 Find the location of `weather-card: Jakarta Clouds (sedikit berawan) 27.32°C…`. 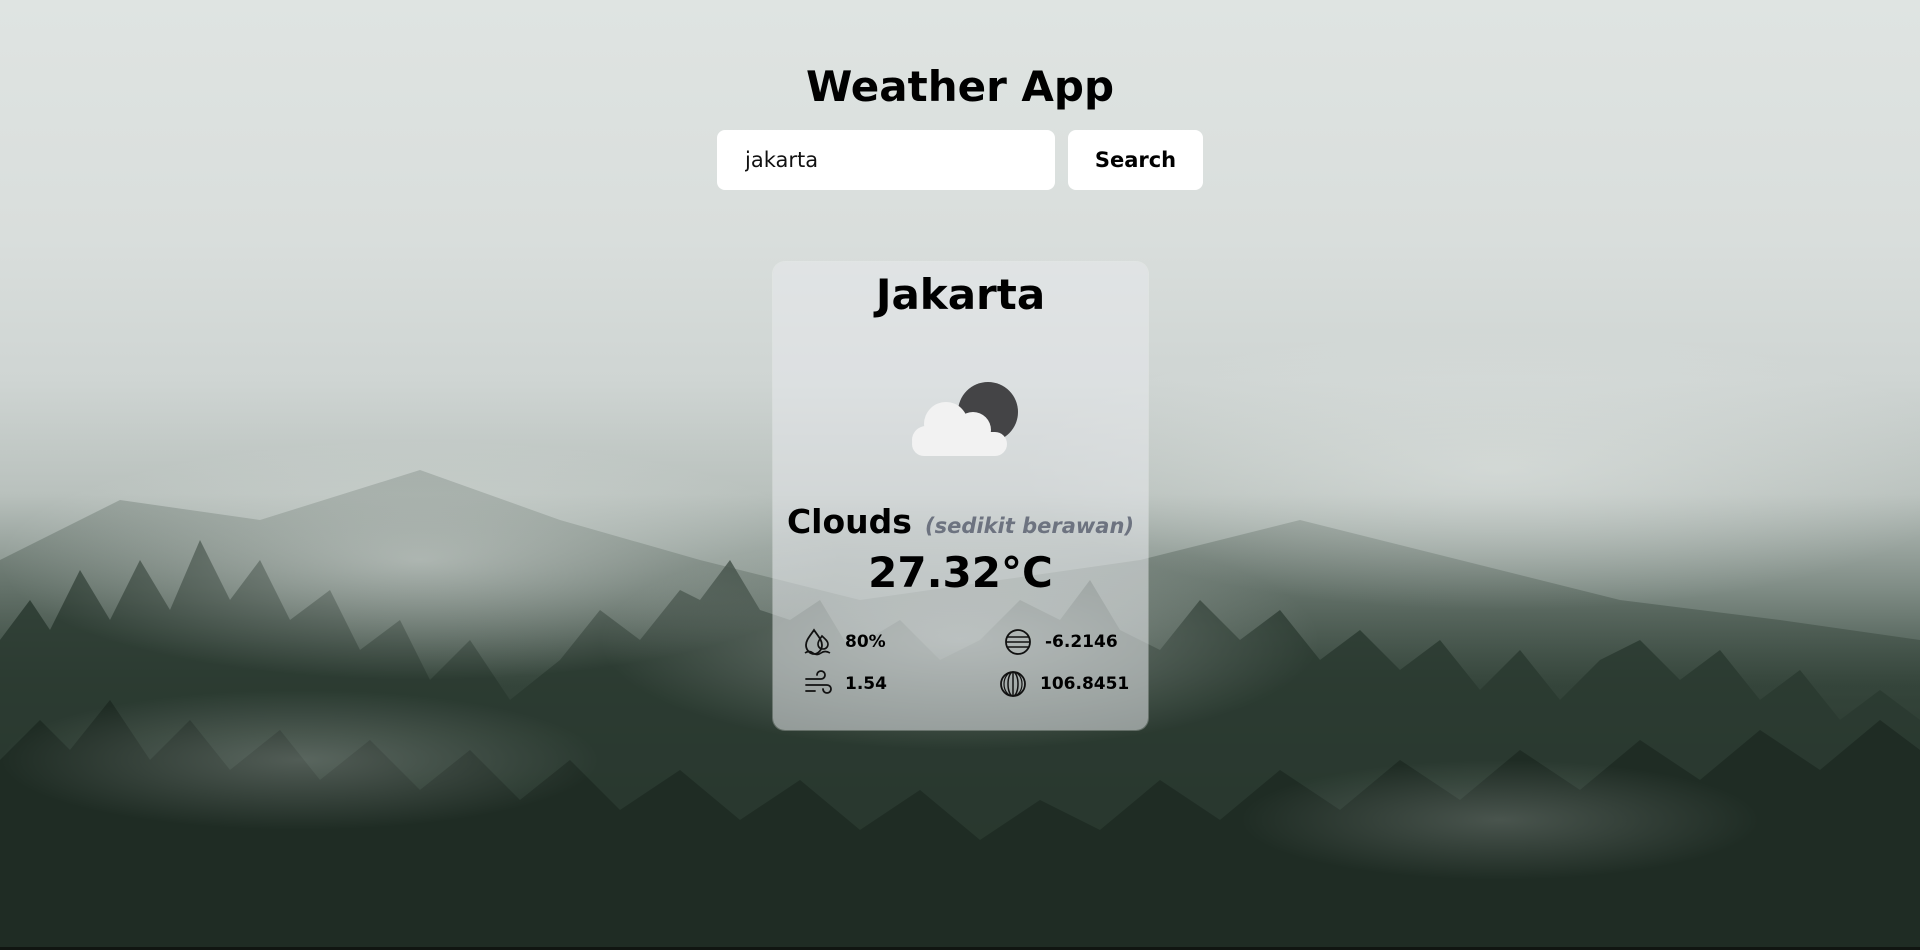

weather-card: Jakarta Clouds (sedikit berawan) 27.32°C… is located at coordinates (960, 496).